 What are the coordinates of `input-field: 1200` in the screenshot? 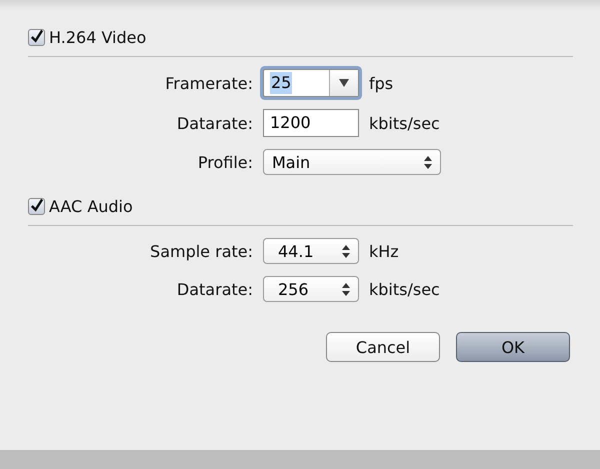 It's located at (311, 123).